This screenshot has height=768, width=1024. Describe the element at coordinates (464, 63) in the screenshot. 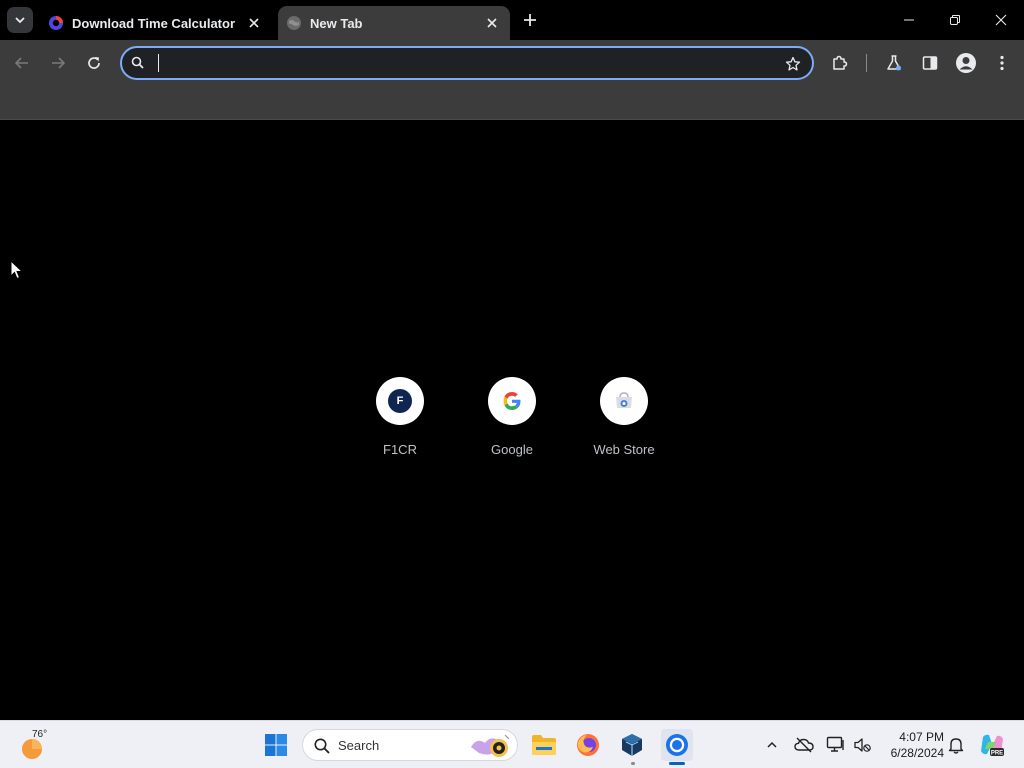

I see `address-input` at that location.